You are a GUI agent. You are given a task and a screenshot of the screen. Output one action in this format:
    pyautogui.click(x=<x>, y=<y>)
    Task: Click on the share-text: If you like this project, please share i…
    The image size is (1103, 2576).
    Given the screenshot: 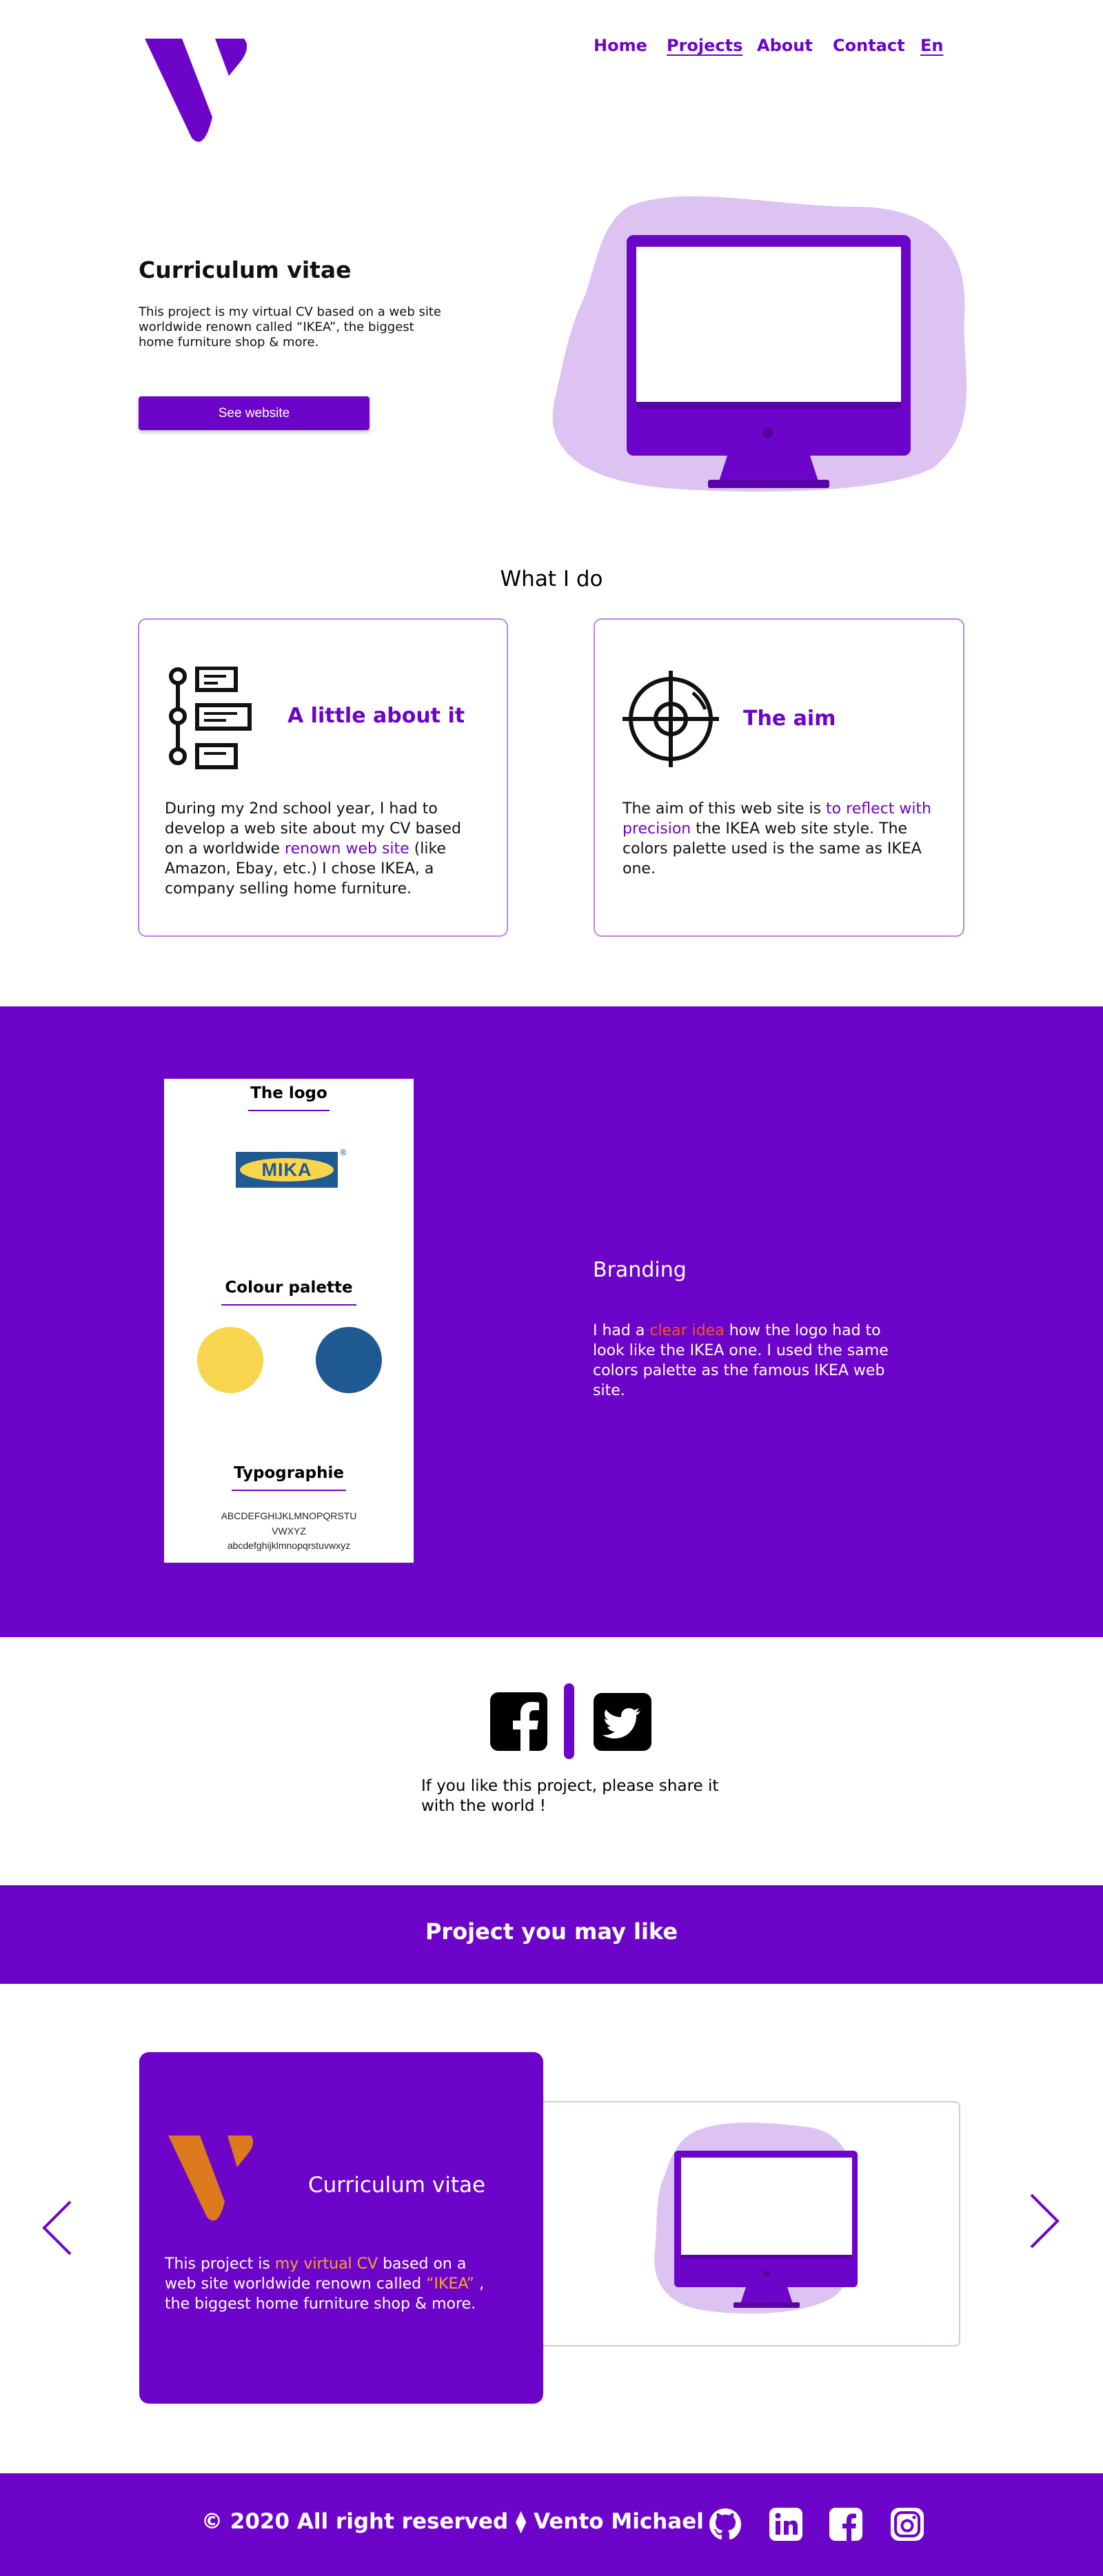 What is the action you would take?
    pyautogui.click(x=570, y=1796)
    